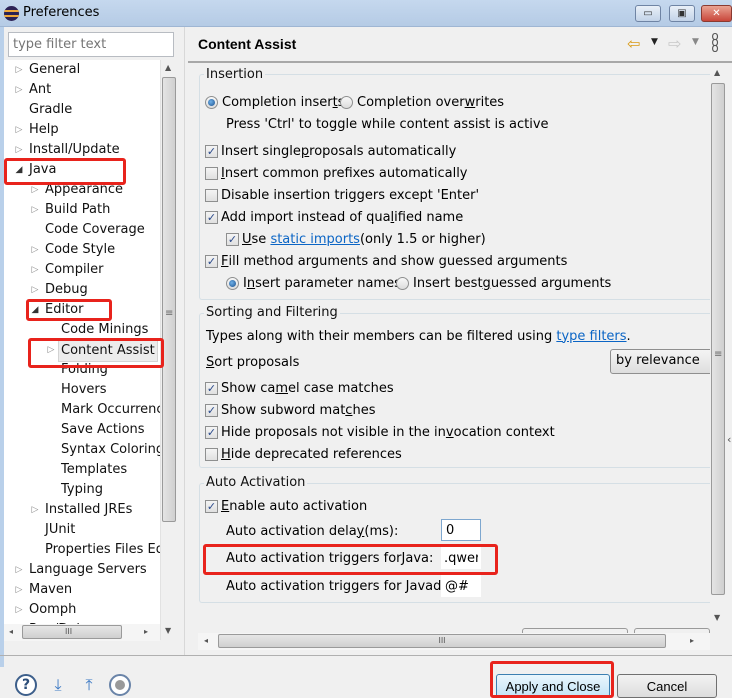 This screenshot has width=732, height=698. Describe the element at coordinates (667, 686) in the screenshot. I see `cancel-button: Cancel` at that location.